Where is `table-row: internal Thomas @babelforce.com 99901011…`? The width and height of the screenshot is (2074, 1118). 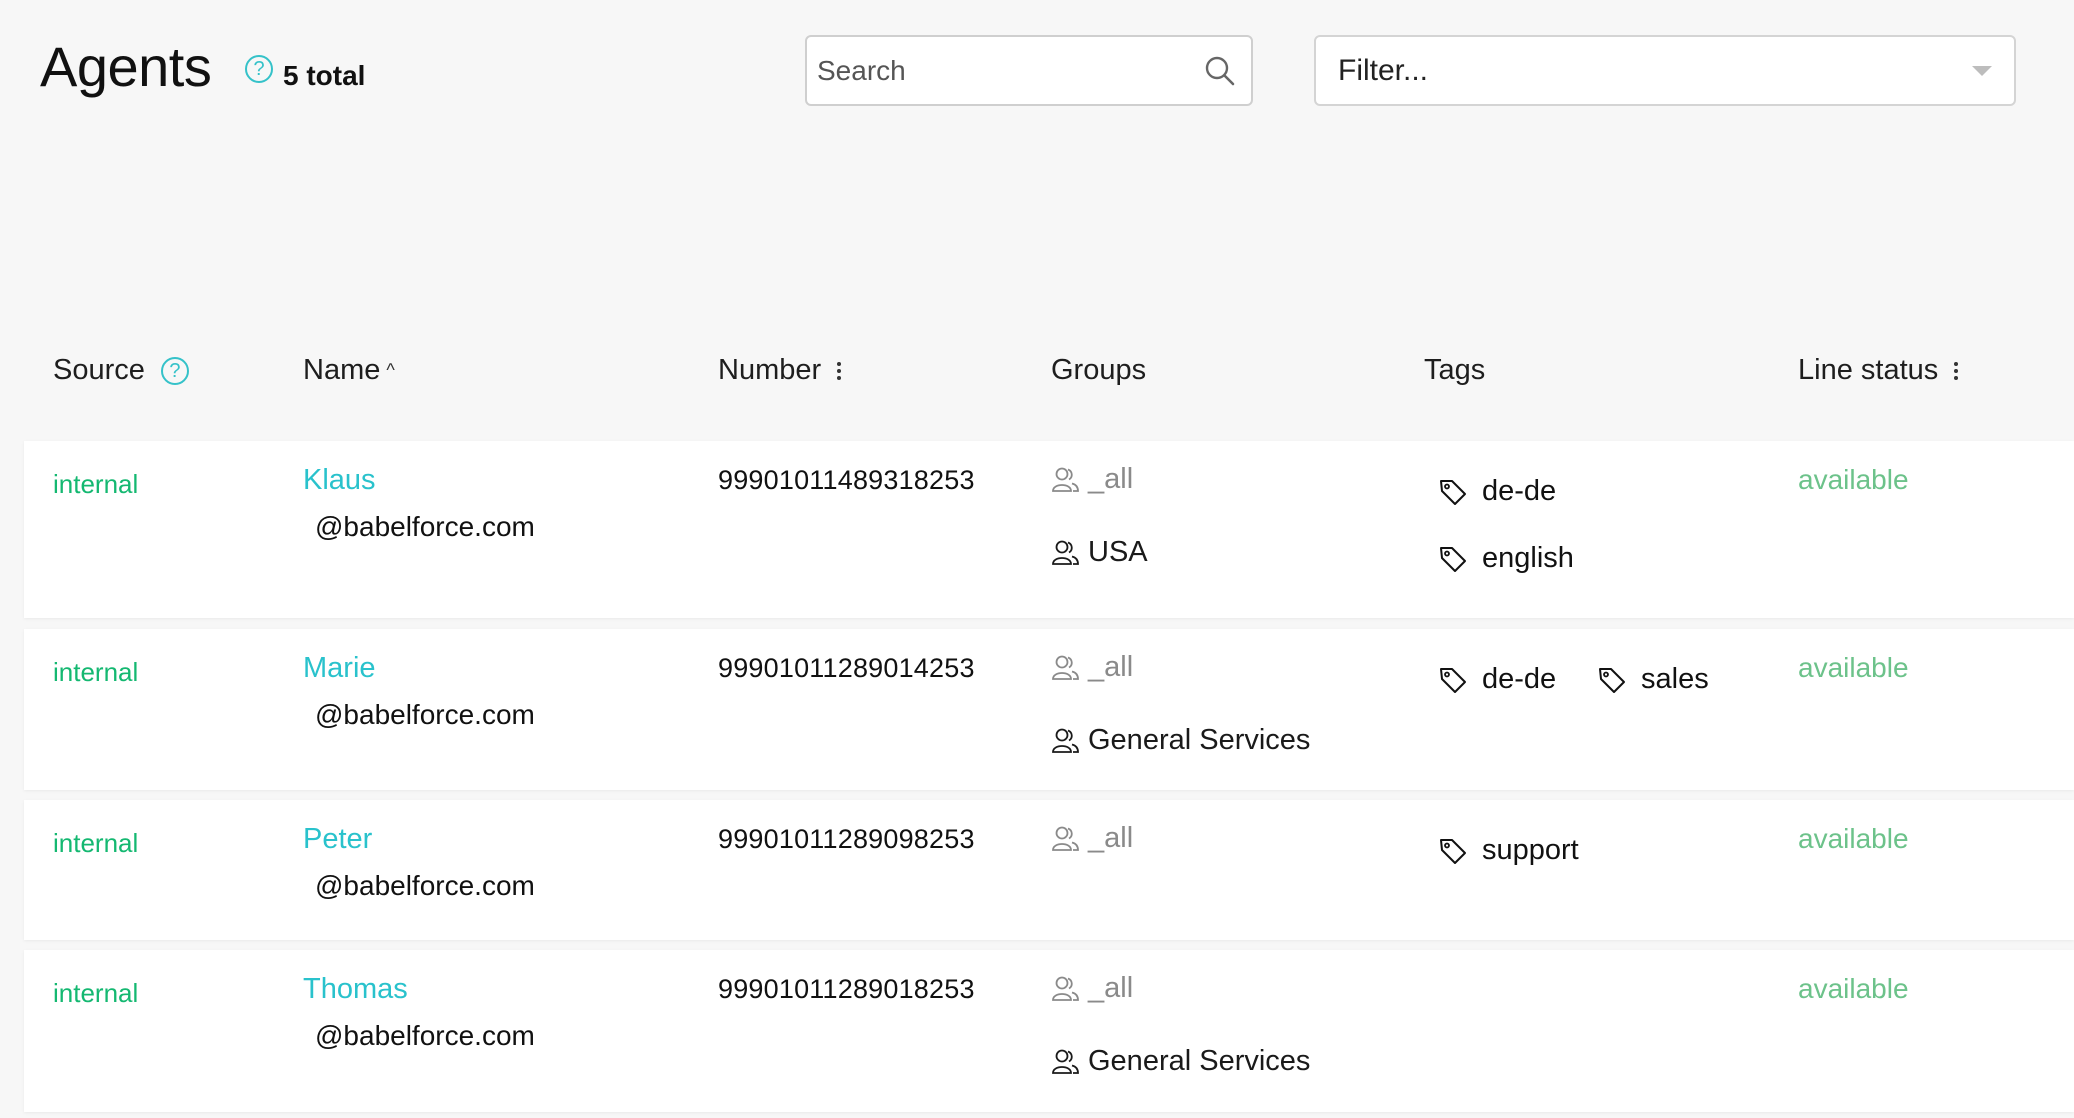 table-row: internal Thomas @babelforce.com 99901011… is located at coordinates (1049, 1031).